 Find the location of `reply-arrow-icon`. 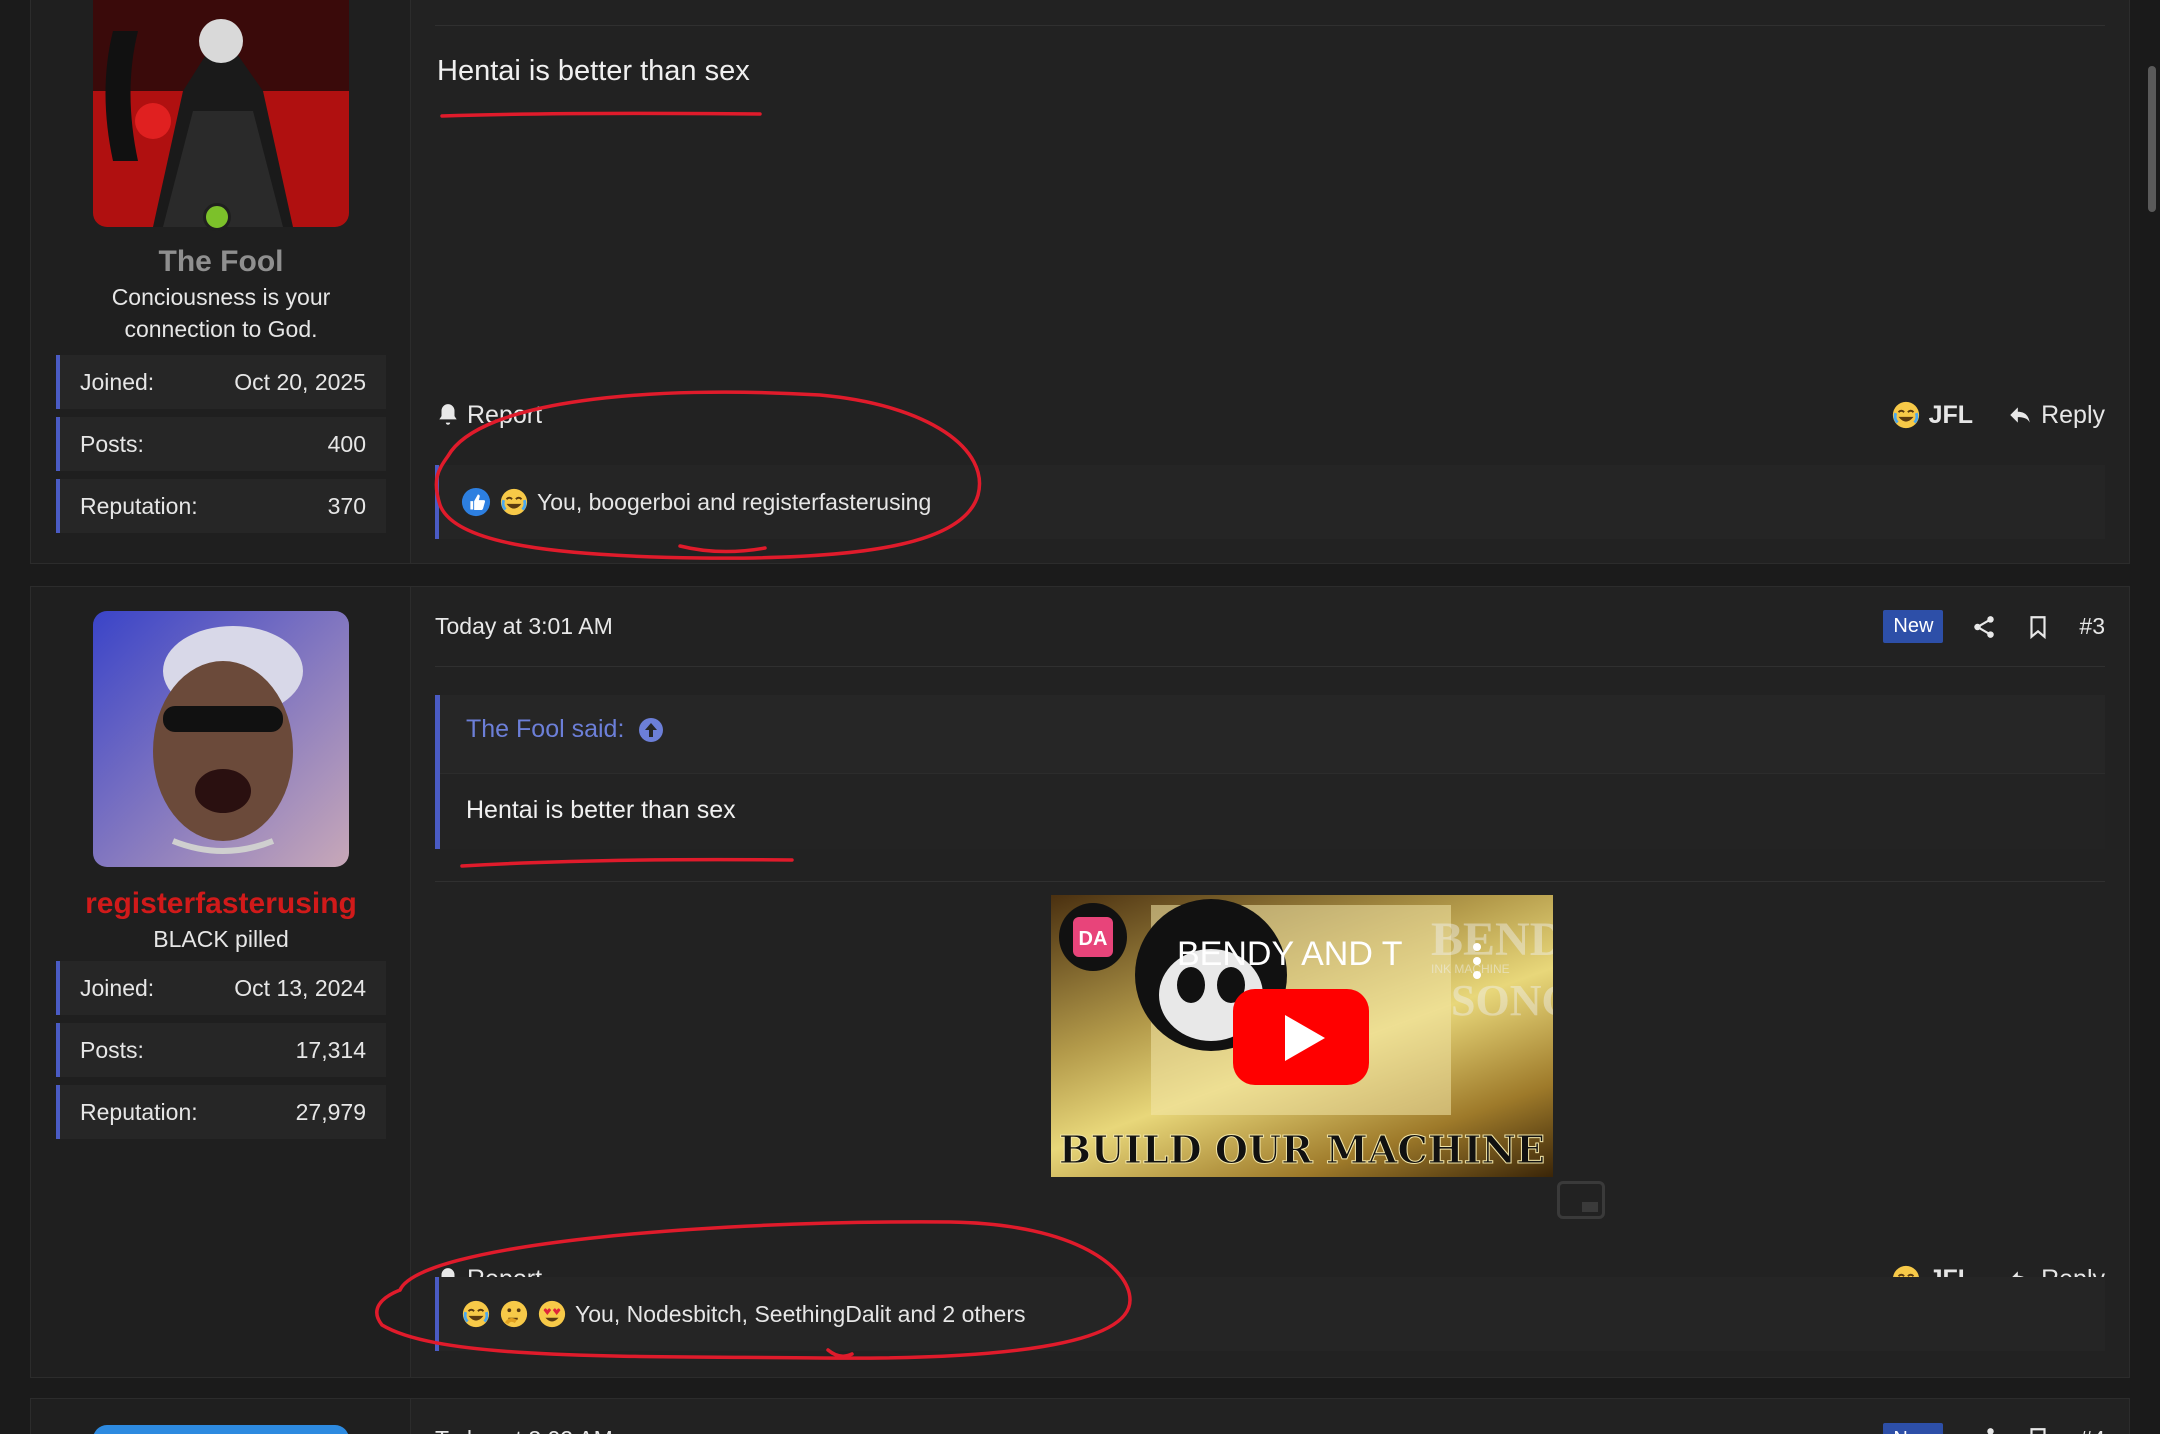

reply-arrow-icon is located at coordinates (2020, 415).